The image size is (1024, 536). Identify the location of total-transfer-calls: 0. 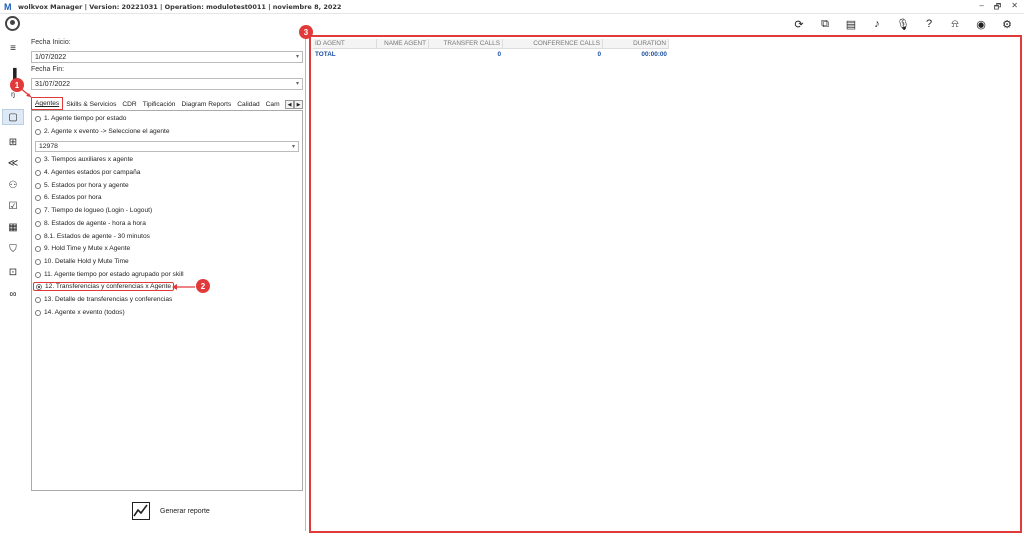
(499, 54).